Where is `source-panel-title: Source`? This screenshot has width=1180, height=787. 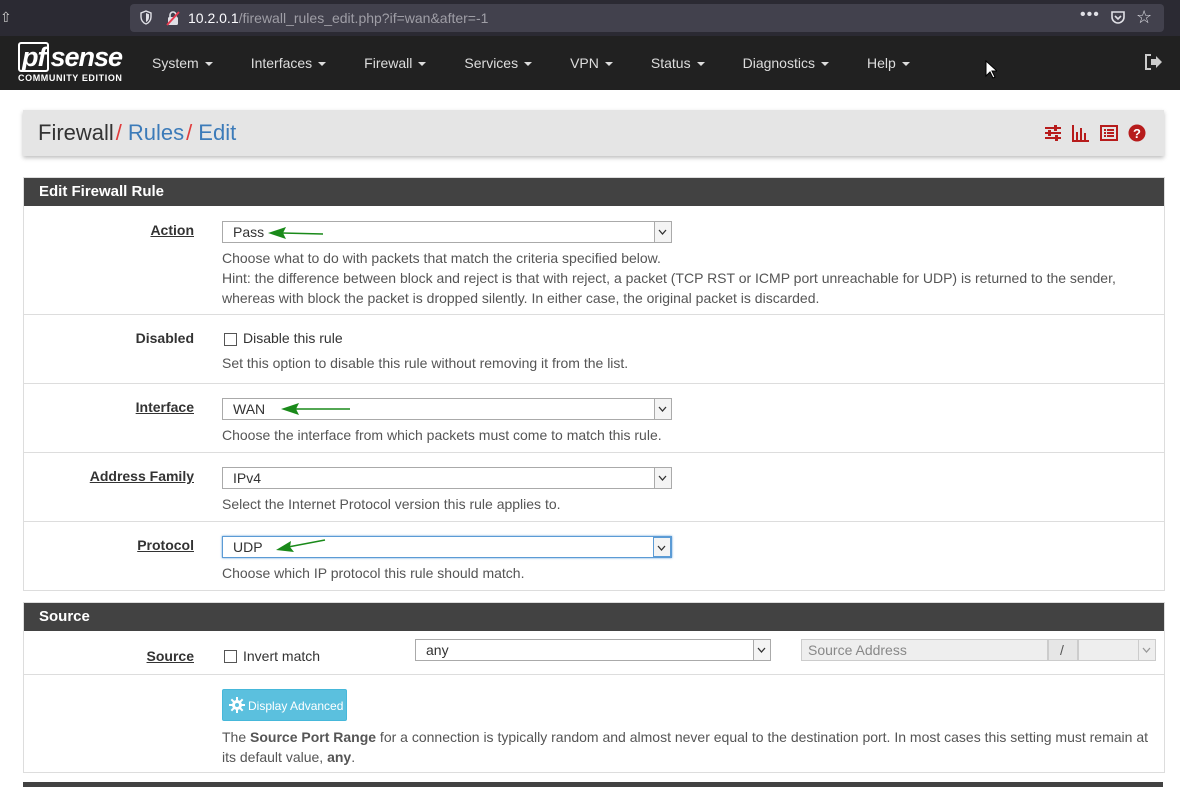 source-panel-title: Source is located at coordinates (594, 617).